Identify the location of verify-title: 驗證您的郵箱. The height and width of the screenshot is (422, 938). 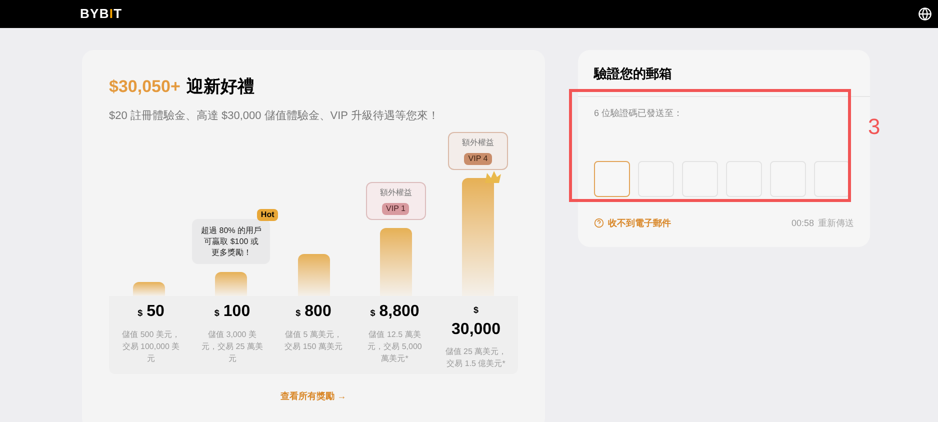
(633, 73).